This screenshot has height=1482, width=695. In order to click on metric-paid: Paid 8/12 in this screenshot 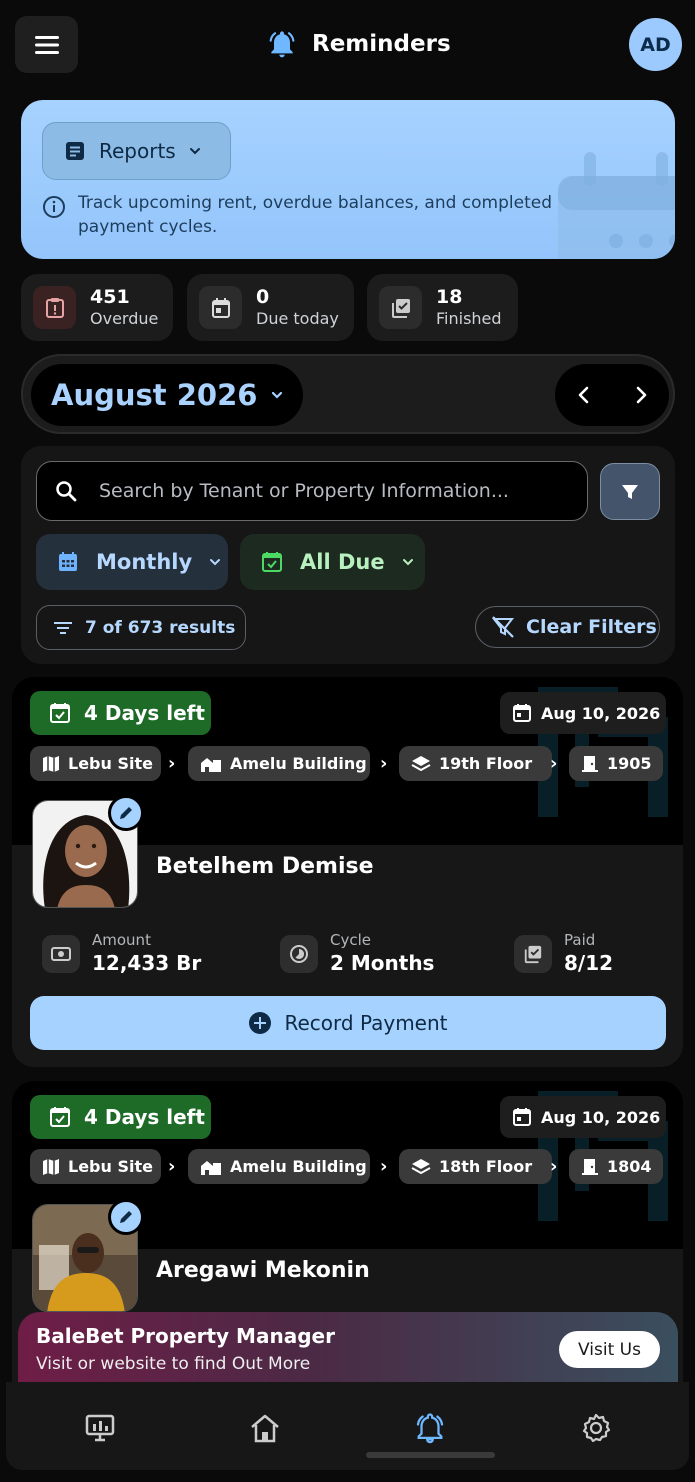, I will do `click(563, 954)`.